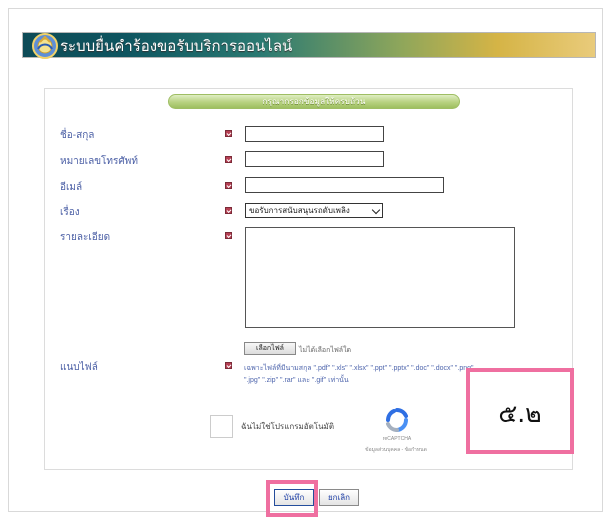  I want to click on chevron-down-icon, so click(376, 210).